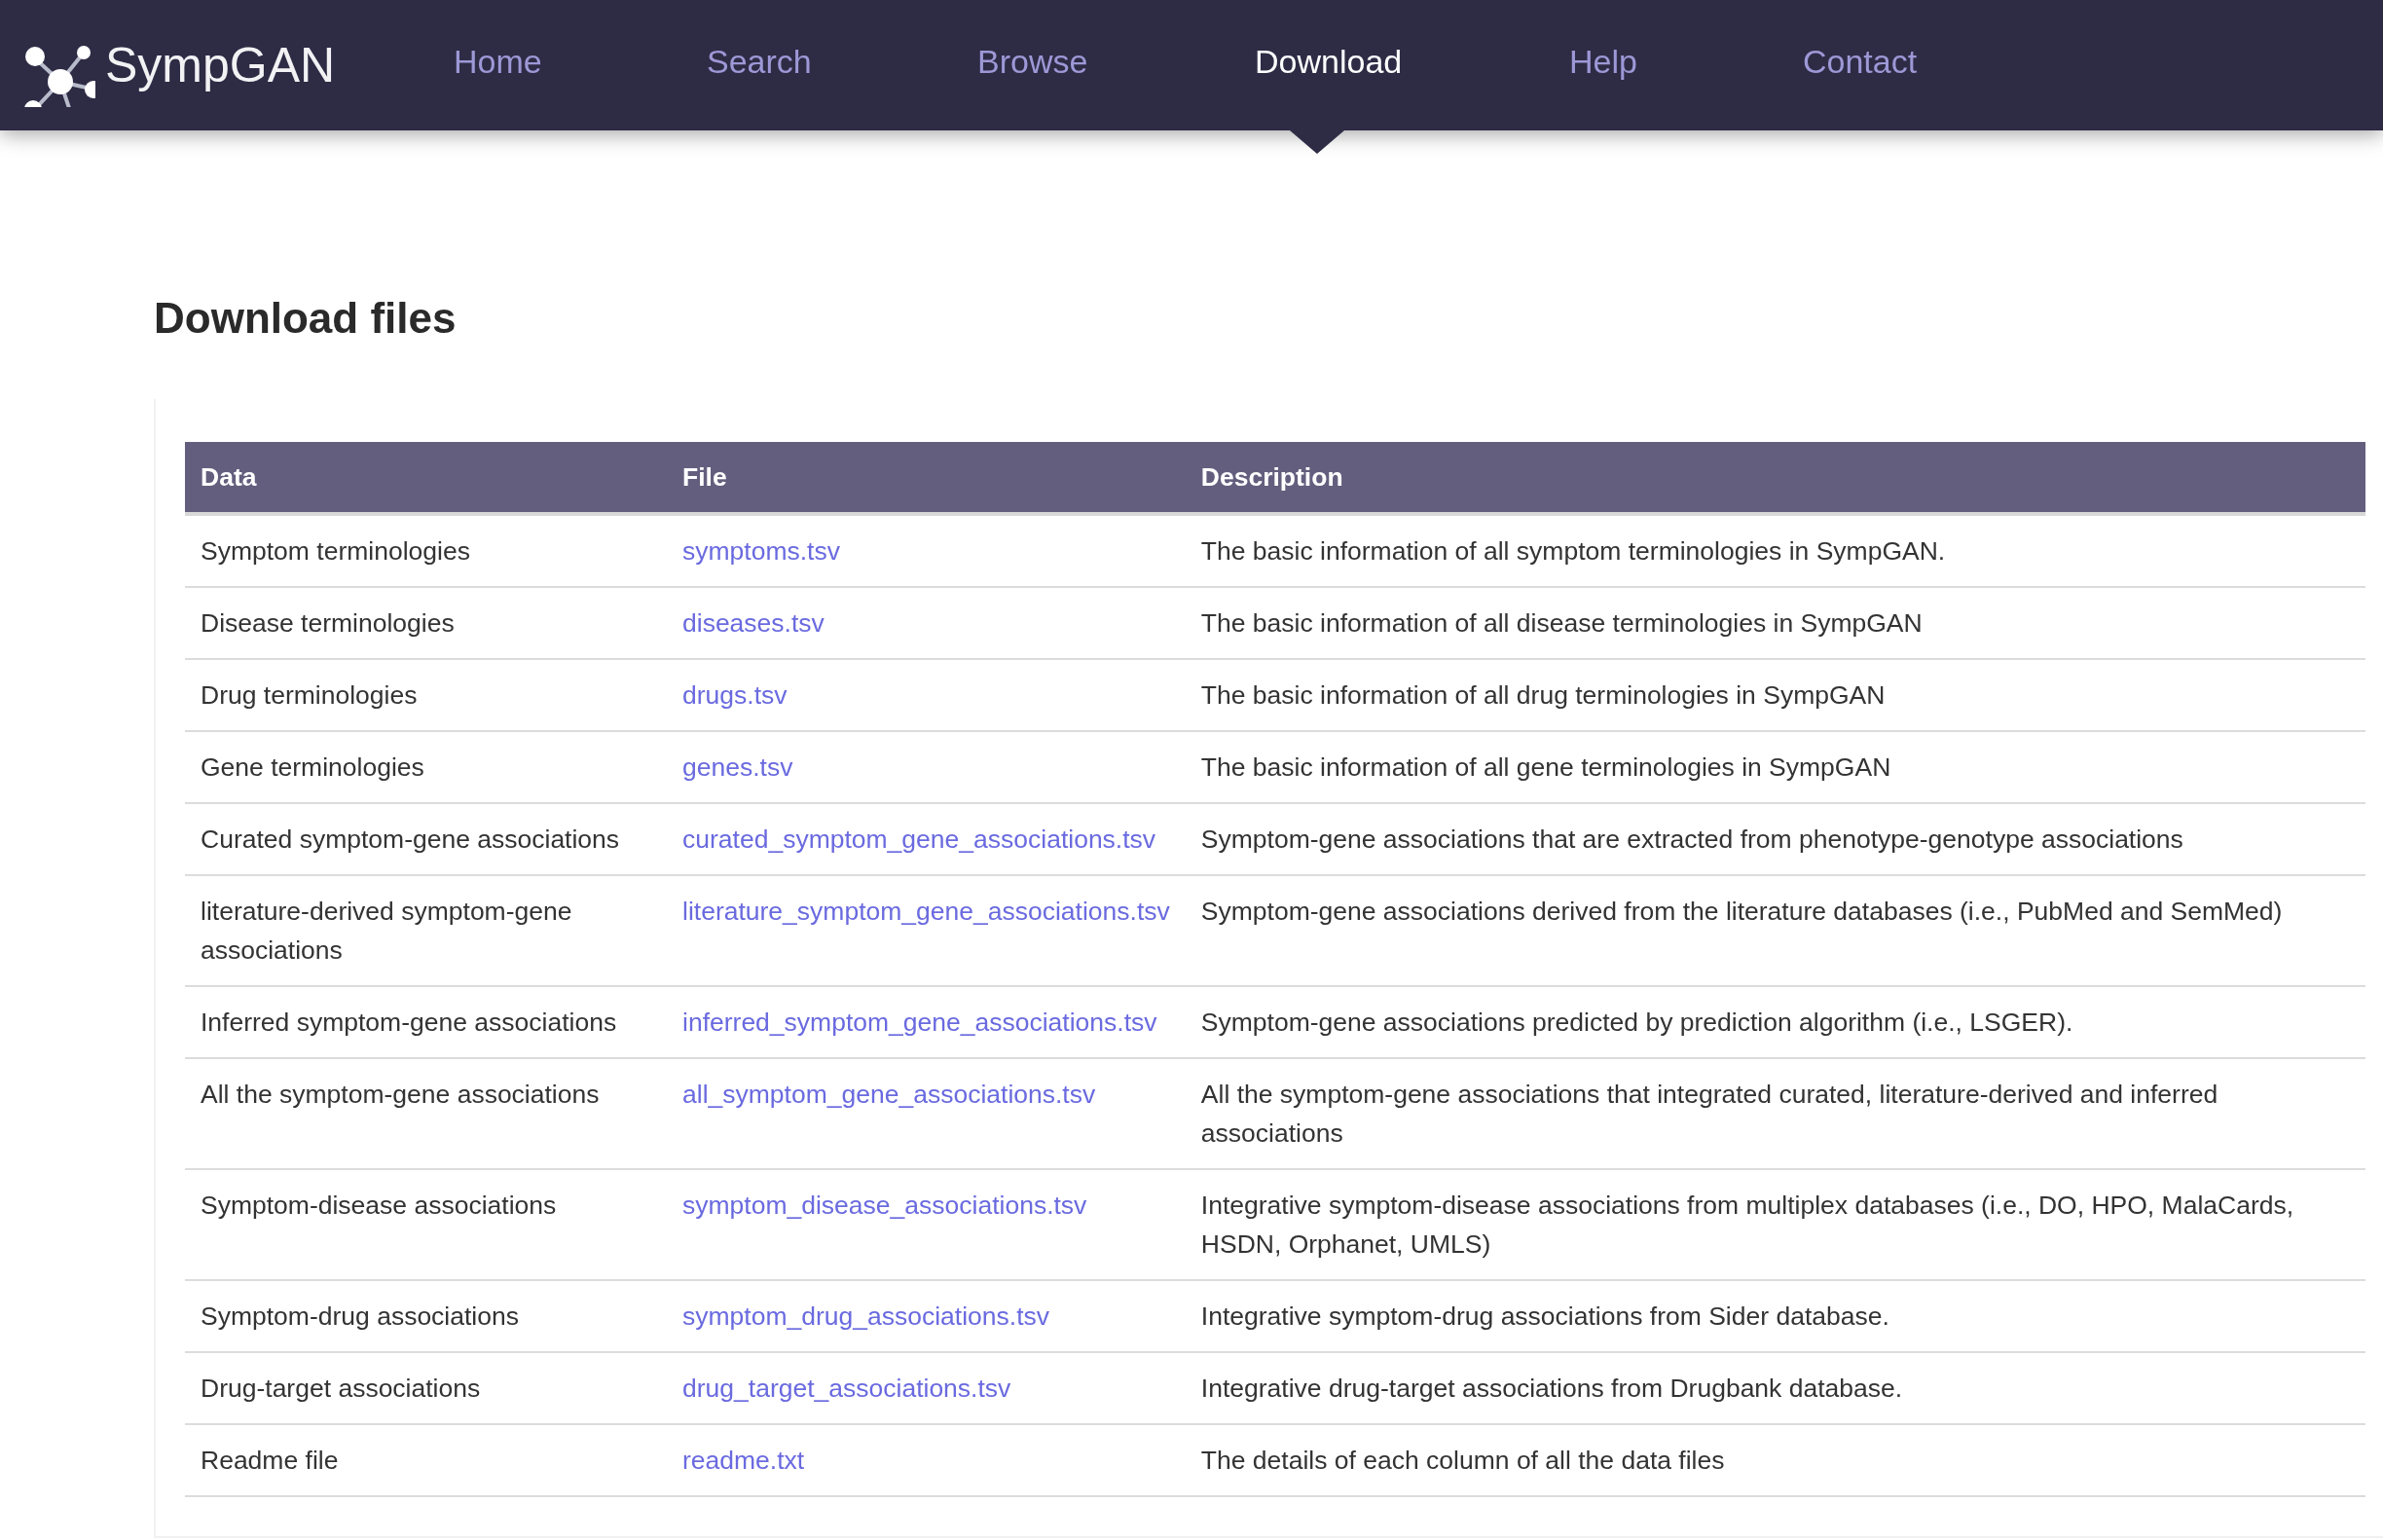 This screenshot has width=2383, height=1540. What do you see at coordinates (379, 1205) in the screenshot?
I see `table-cell: Symptom-disease associations` at bounding box center [379, 1205].